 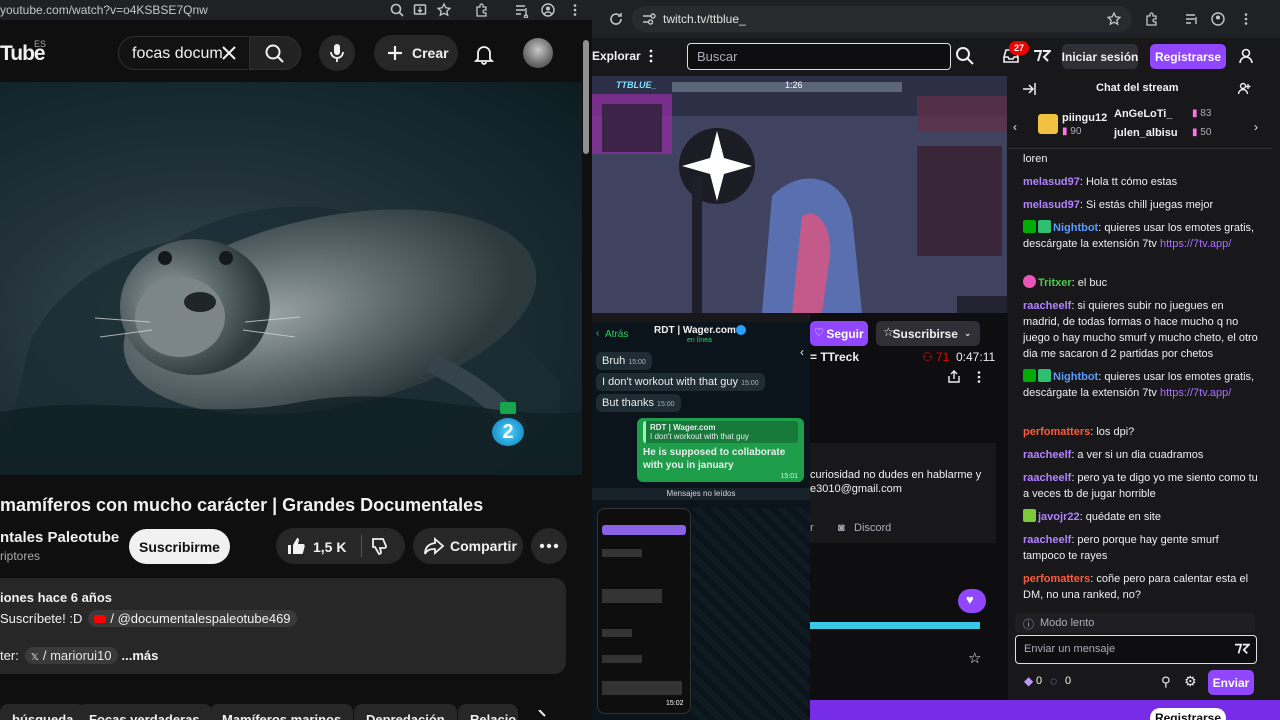 I want to click on subscribe-button: ☆ Suscribirse ⌄, so click(x=928, y=333).